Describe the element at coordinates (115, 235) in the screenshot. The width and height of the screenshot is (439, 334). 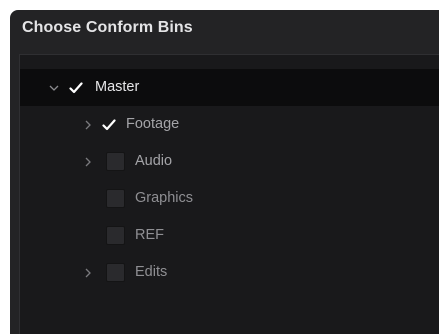
I see `ref-checkbox` at that location.